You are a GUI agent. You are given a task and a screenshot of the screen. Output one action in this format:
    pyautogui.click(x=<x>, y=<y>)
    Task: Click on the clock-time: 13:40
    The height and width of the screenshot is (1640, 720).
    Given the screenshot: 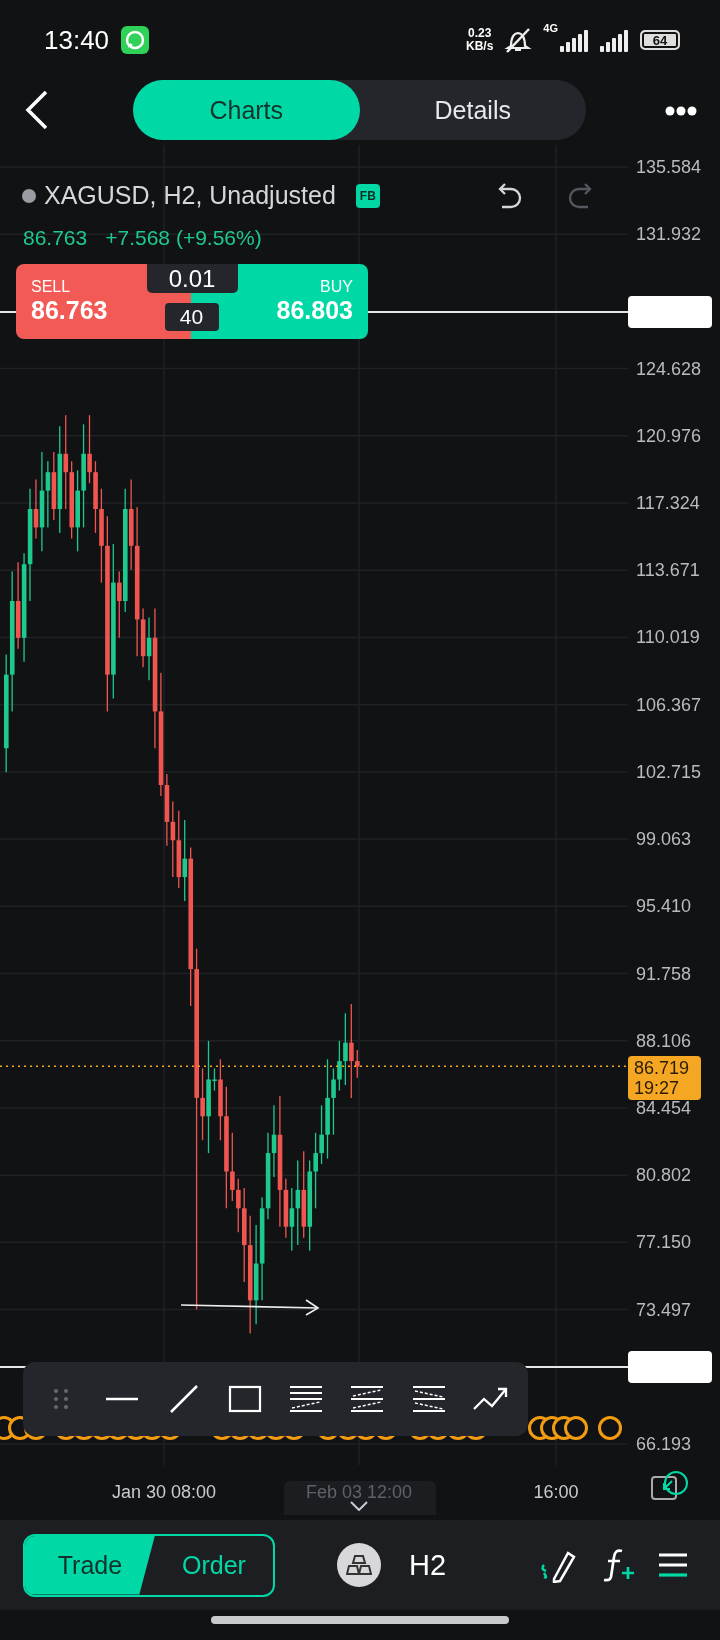 What is the action you would take?
    pyautogui.click(x=77, y=40)
    